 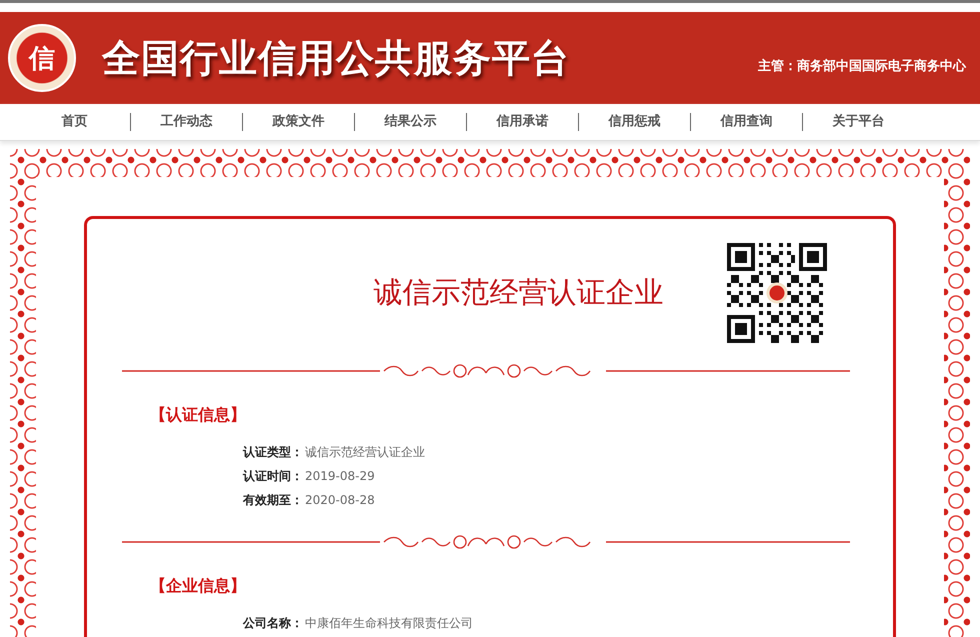 I want to click on field-value: 2020-08-28, so click(x=340, y=500).